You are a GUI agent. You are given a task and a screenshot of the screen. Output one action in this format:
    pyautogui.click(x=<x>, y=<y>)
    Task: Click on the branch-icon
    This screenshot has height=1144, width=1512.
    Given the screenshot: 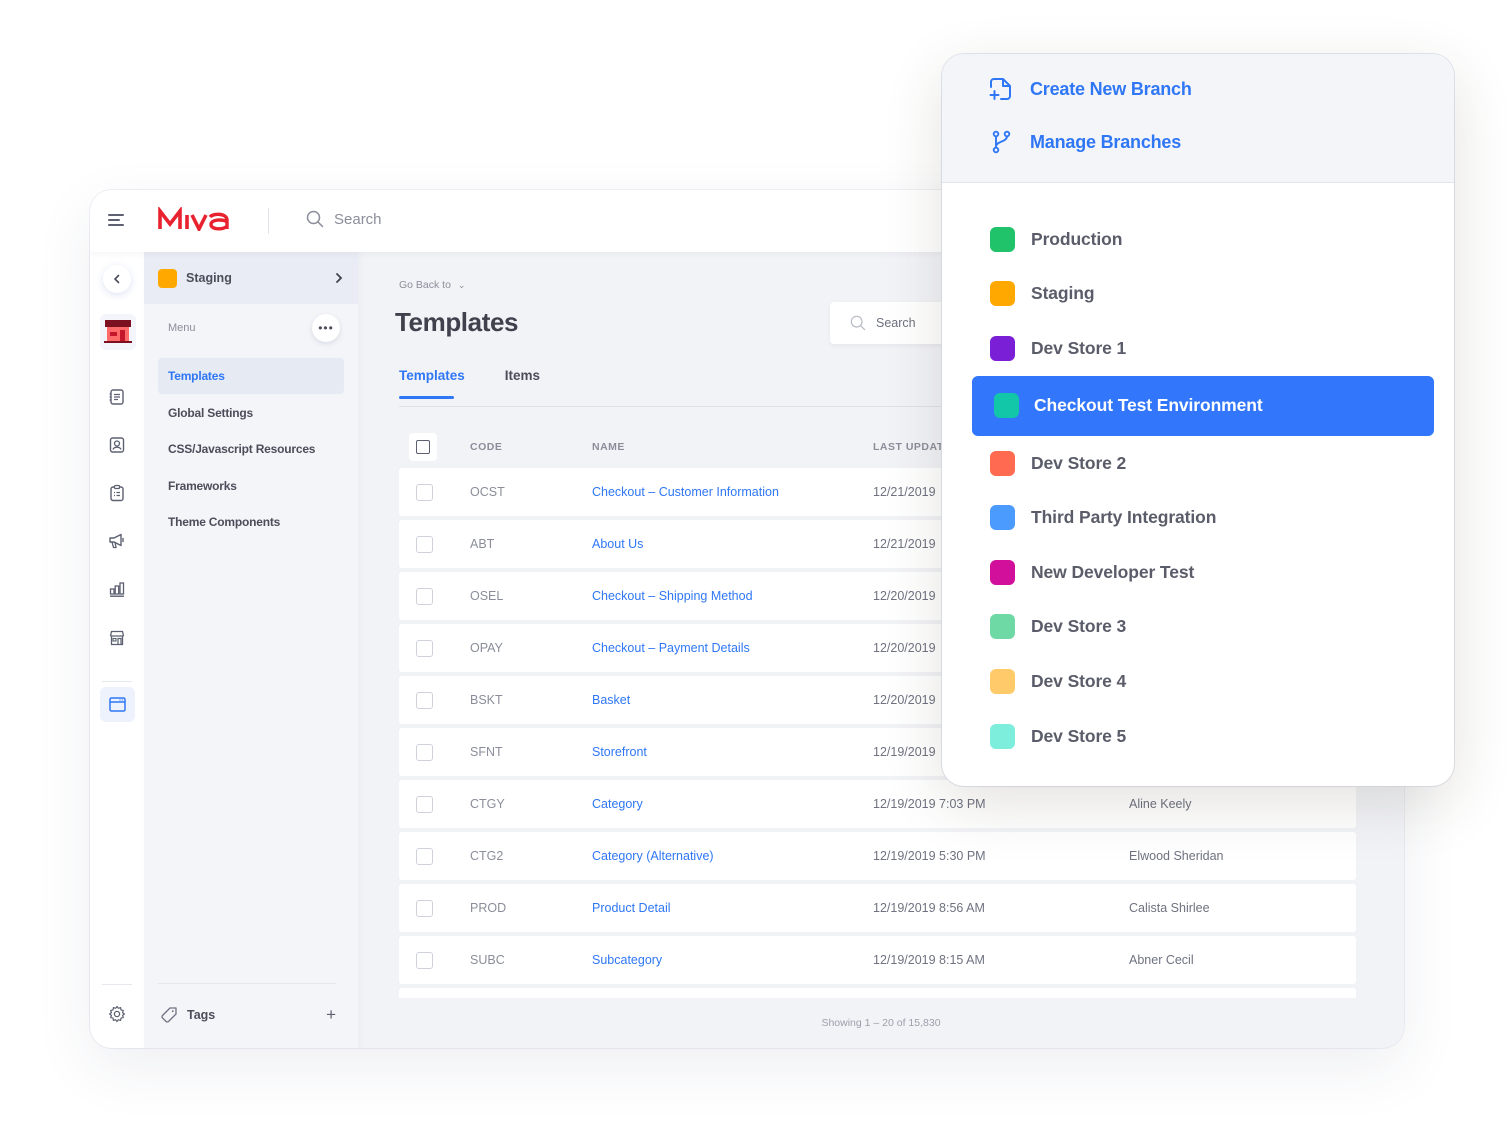 What is the action you would take?
    pyautogui.click(x=1001, y=142)
    